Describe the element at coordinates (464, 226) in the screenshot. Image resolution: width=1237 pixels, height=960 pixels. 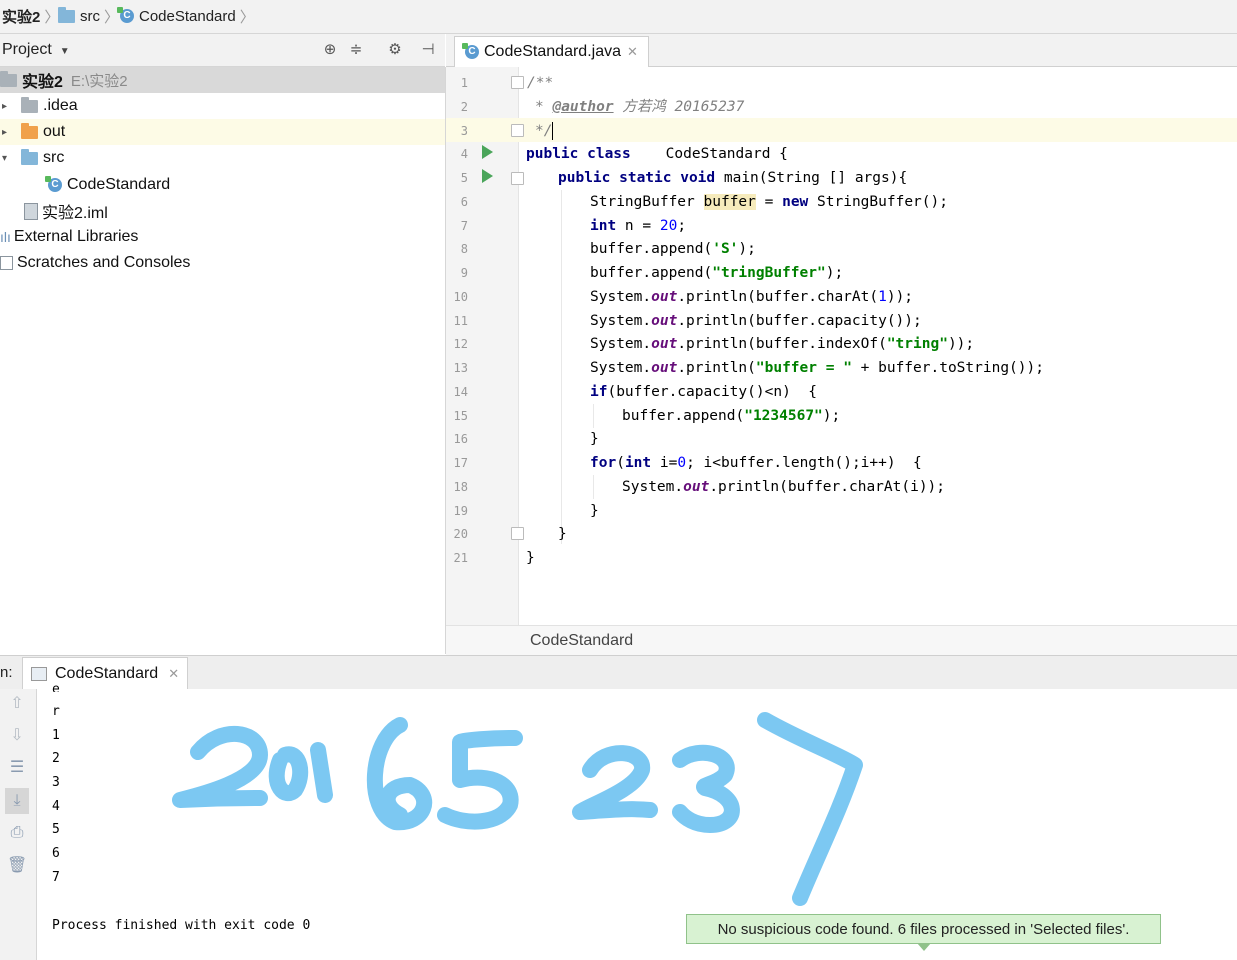
I see `line-number: 7` at that location.